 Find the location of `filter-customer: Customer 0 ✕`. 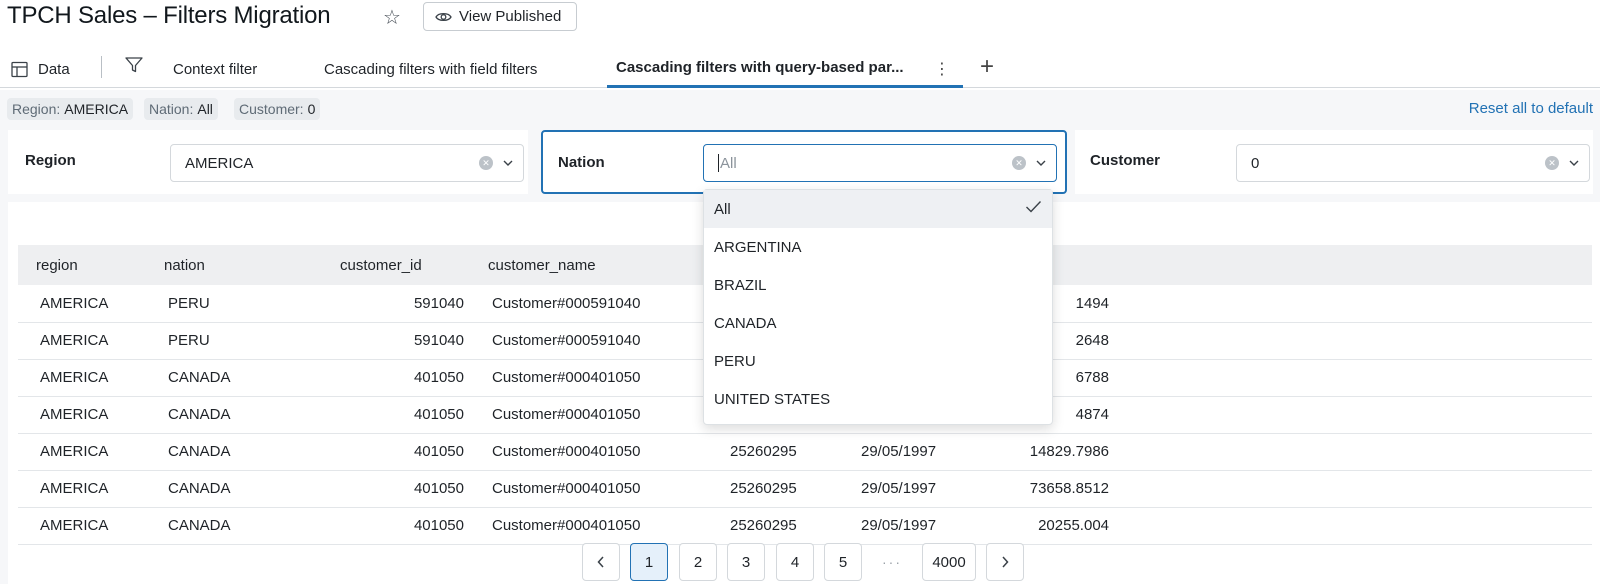

filter-customer: Customer 0 ✕ is located at coordinates (1334, 162).